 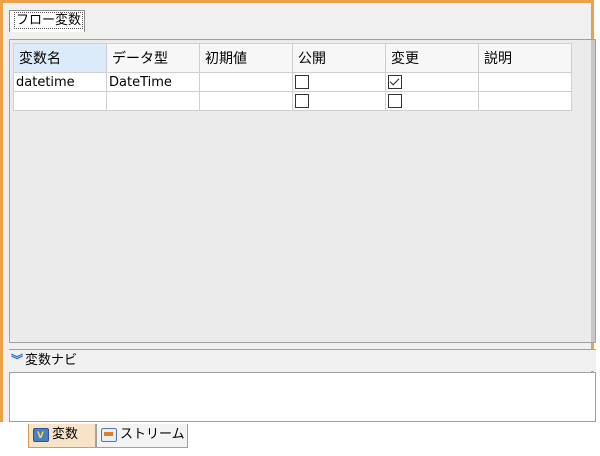 What do you see at coordinates (302, 360) in the screenshot?
I see `variable-navi-header: ︾ 変数ナビ` at bounding box center [302, 360].